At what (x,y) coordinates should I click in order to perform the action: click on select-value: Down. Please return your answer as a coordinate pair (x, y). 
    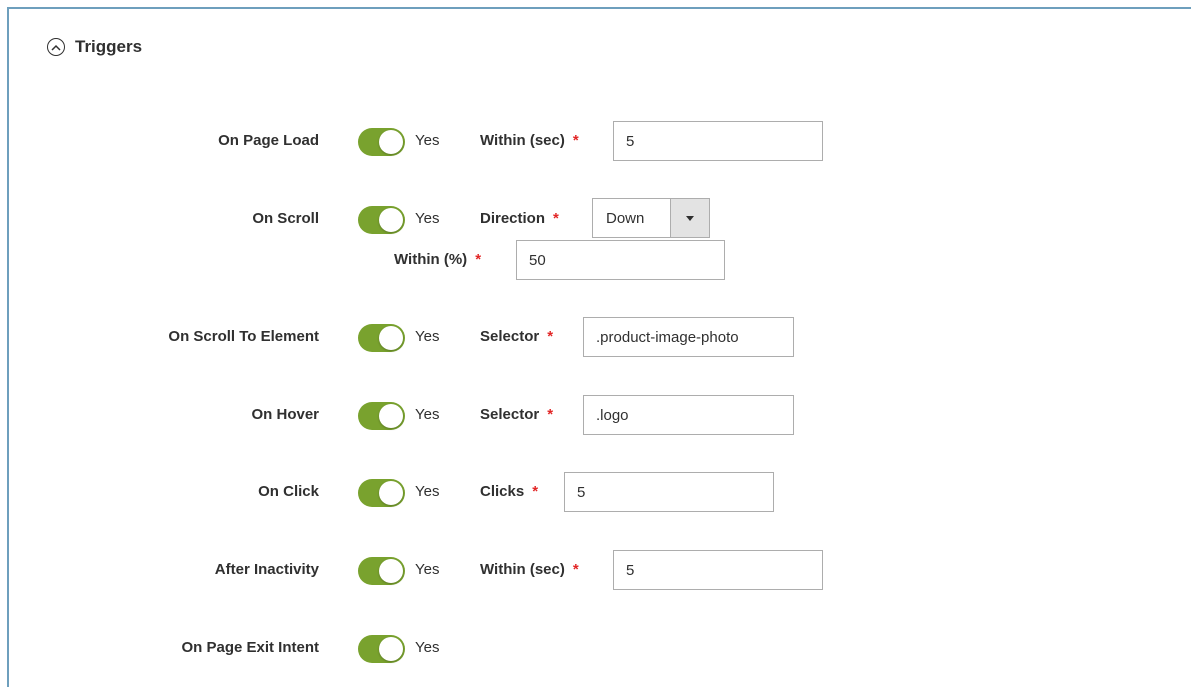
    Looking at the image, I should click on (625, 218).